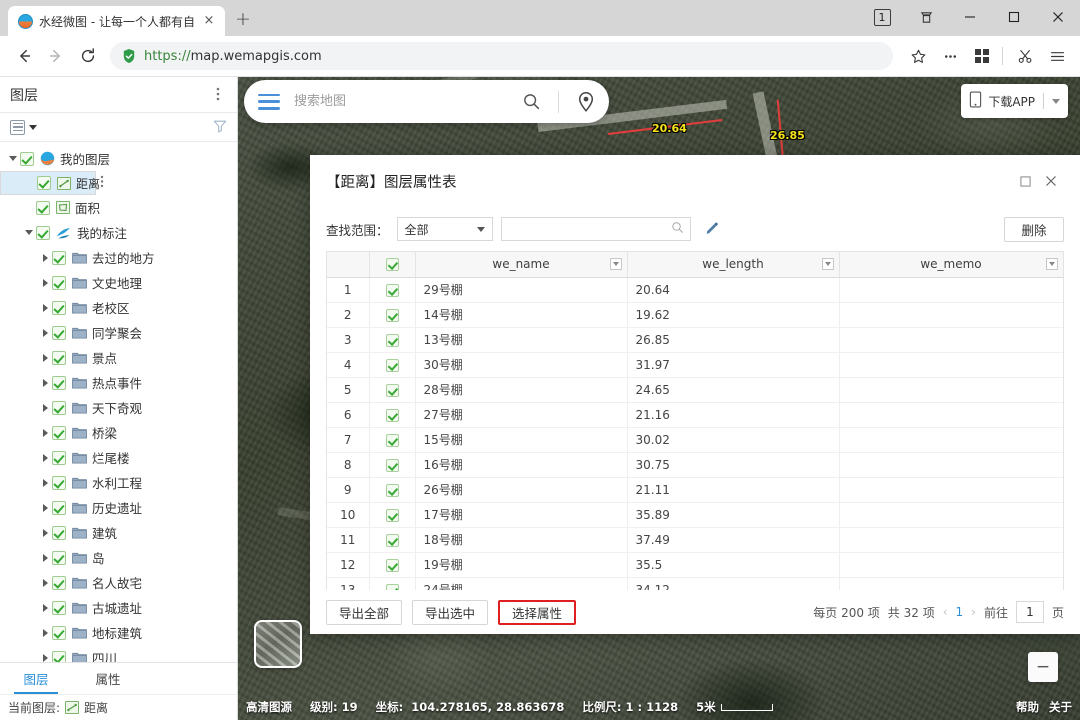 This screenshot has width=1080, height=720. Describe the element at coordinates (1057, 56) in the screenshot. I see `menu-icon` at that location.